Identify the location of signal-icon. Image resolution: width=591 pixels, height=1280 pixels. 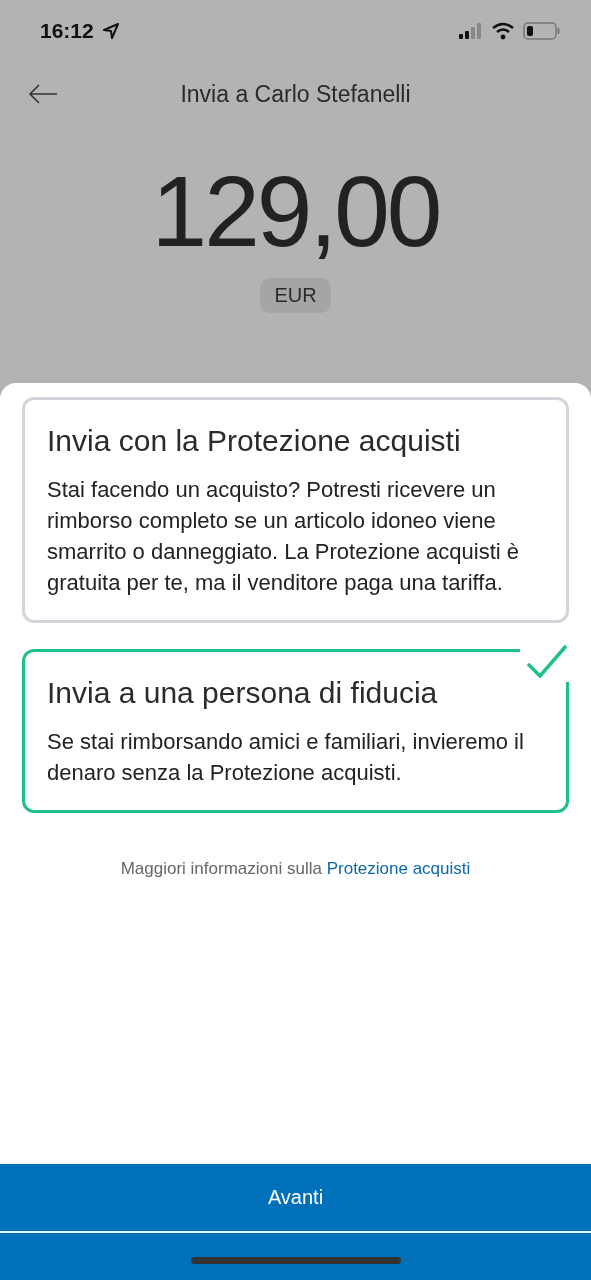
(471, 31).